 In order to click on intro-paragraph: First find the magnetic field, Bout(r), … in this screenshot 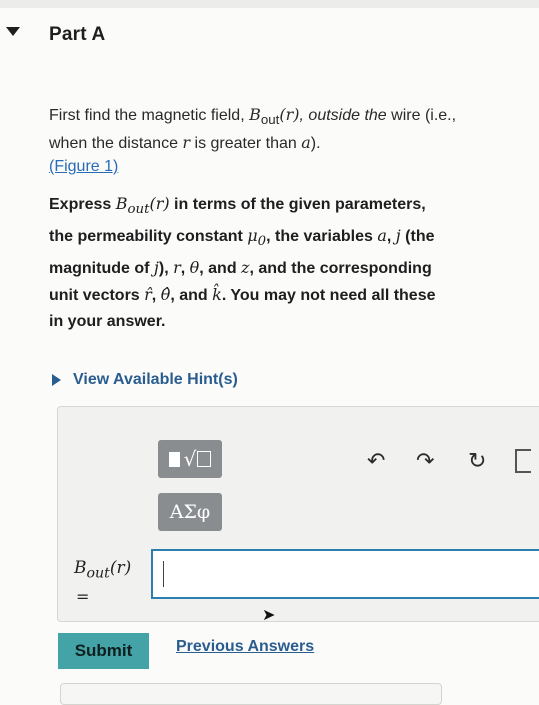, I will do `click(253, 140)`.